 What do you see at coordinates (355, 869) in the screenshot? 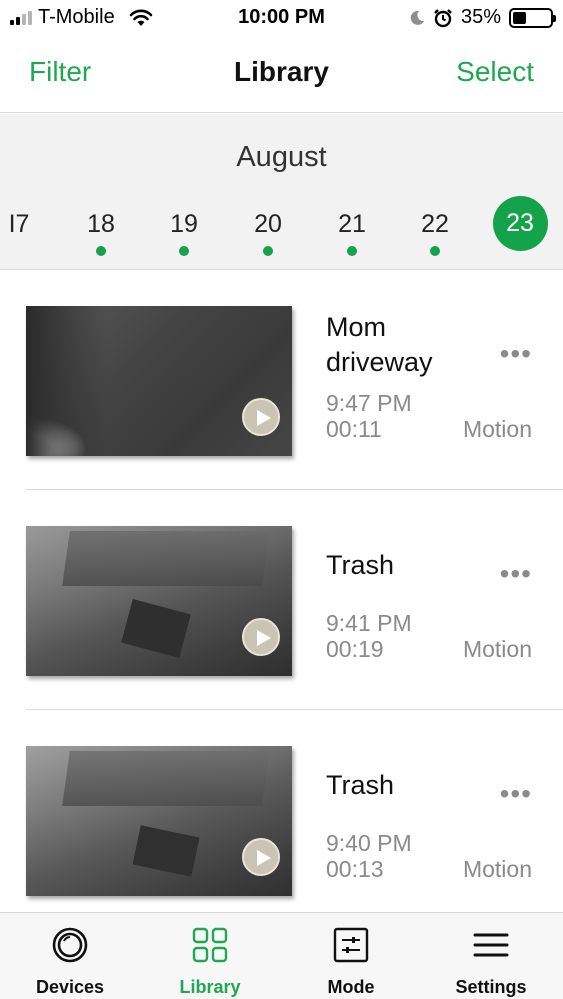
I see `clip-duration: 00:13` at bounding box center [355, 869].